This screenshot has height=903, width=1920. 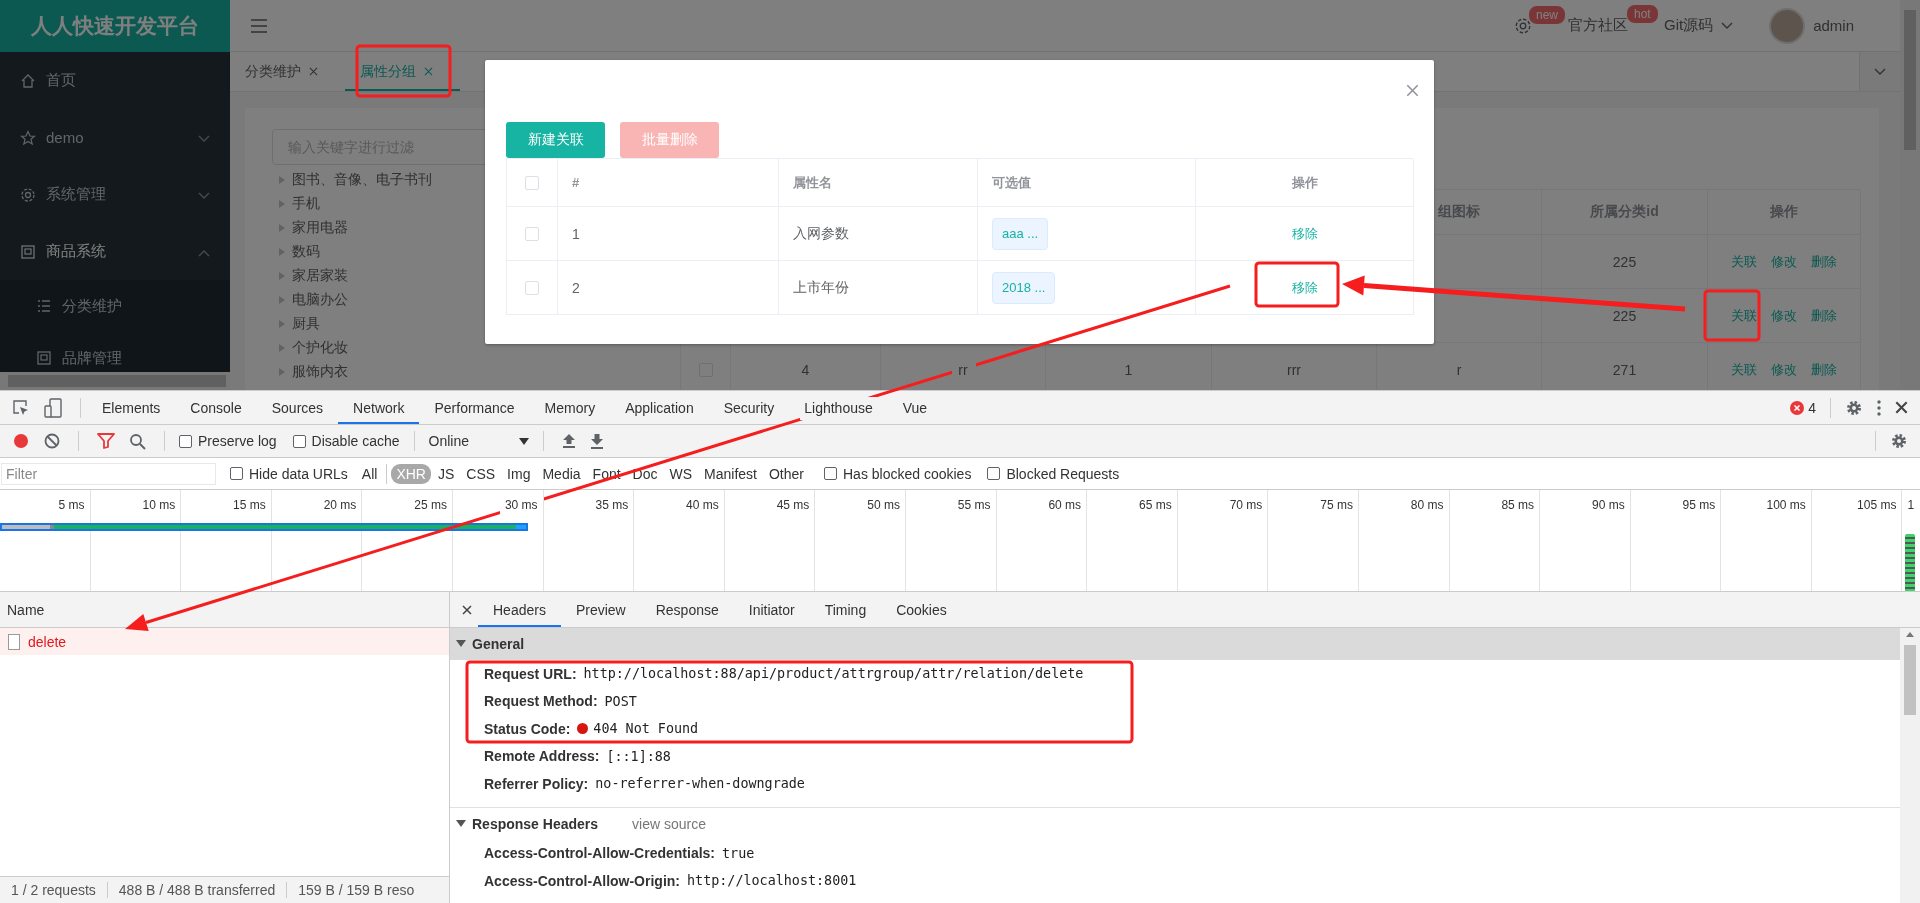 I want to click on time-tick: 20 ms, so click(x=340, y=505).